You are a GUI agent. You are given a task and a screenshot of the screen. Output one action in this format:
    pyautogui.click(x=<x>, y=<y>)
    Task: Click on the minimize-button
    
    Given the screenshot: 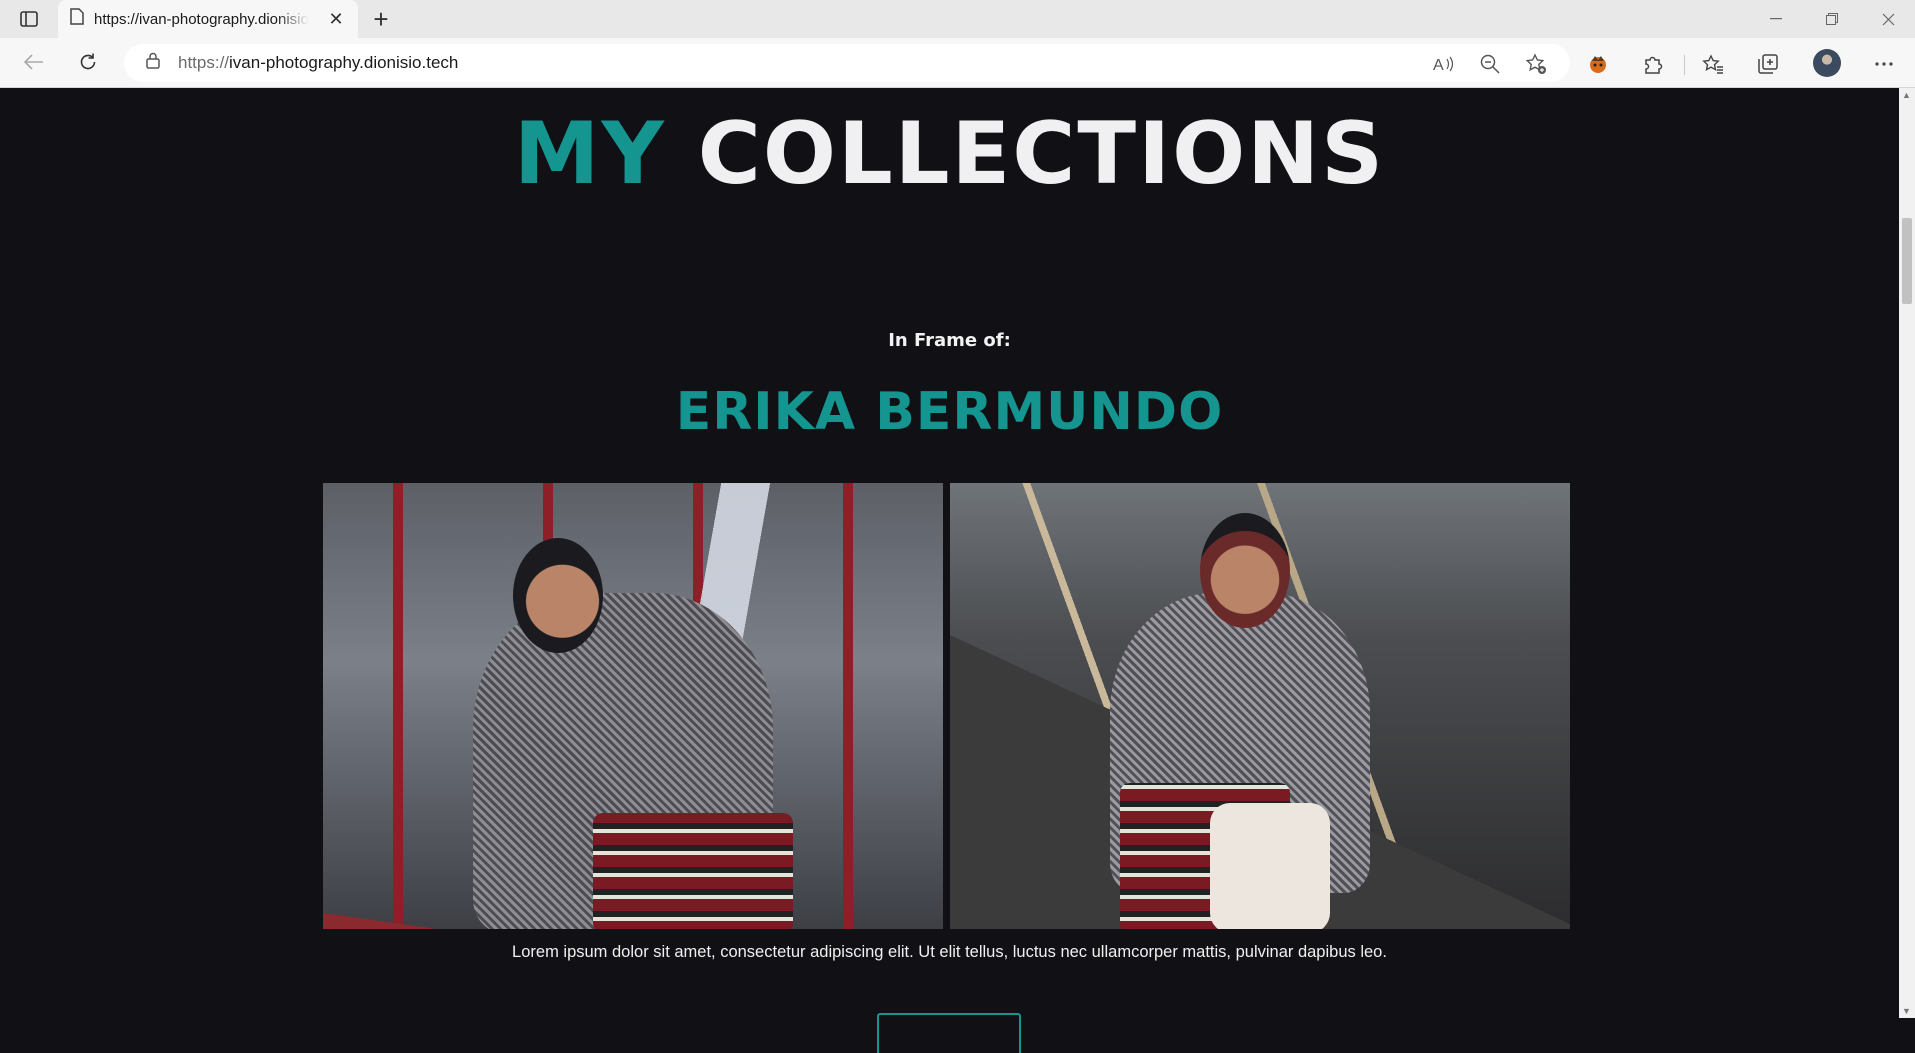 What is the action you would take?
    pyautogui.click(x=1776, y=19)
    